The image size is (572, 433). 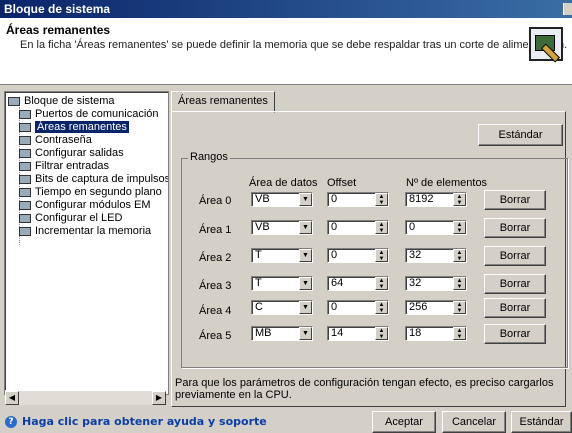 I want to click on tree-item-contrasena: Contraseña, so click(x=55, y=140).